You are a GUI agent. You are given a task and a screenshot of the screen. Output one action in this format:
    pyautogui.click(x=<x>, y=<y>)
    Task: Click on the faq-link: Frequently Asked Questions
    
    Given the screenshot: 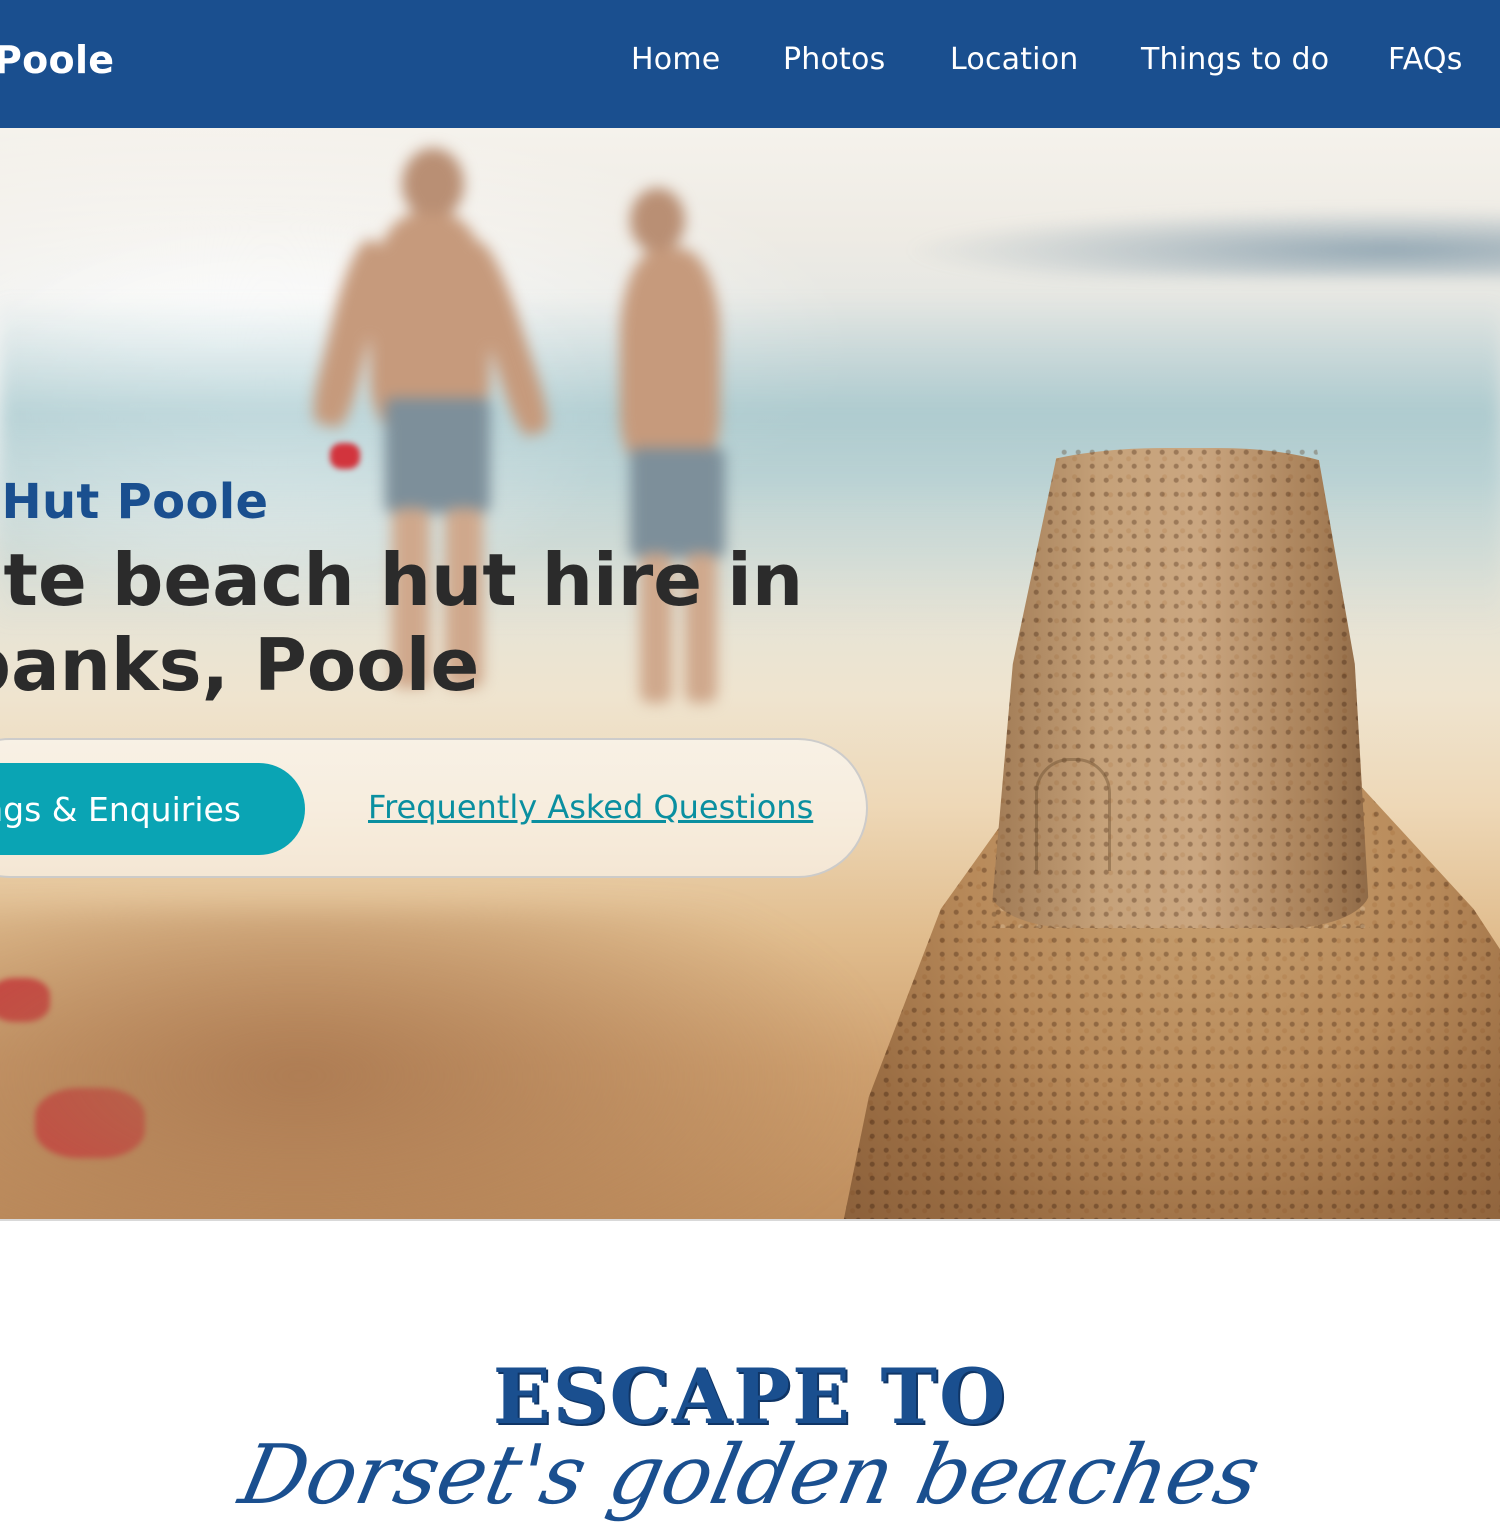 What is the action you would take?
    pyautogui.click(x=590, y=807)
    